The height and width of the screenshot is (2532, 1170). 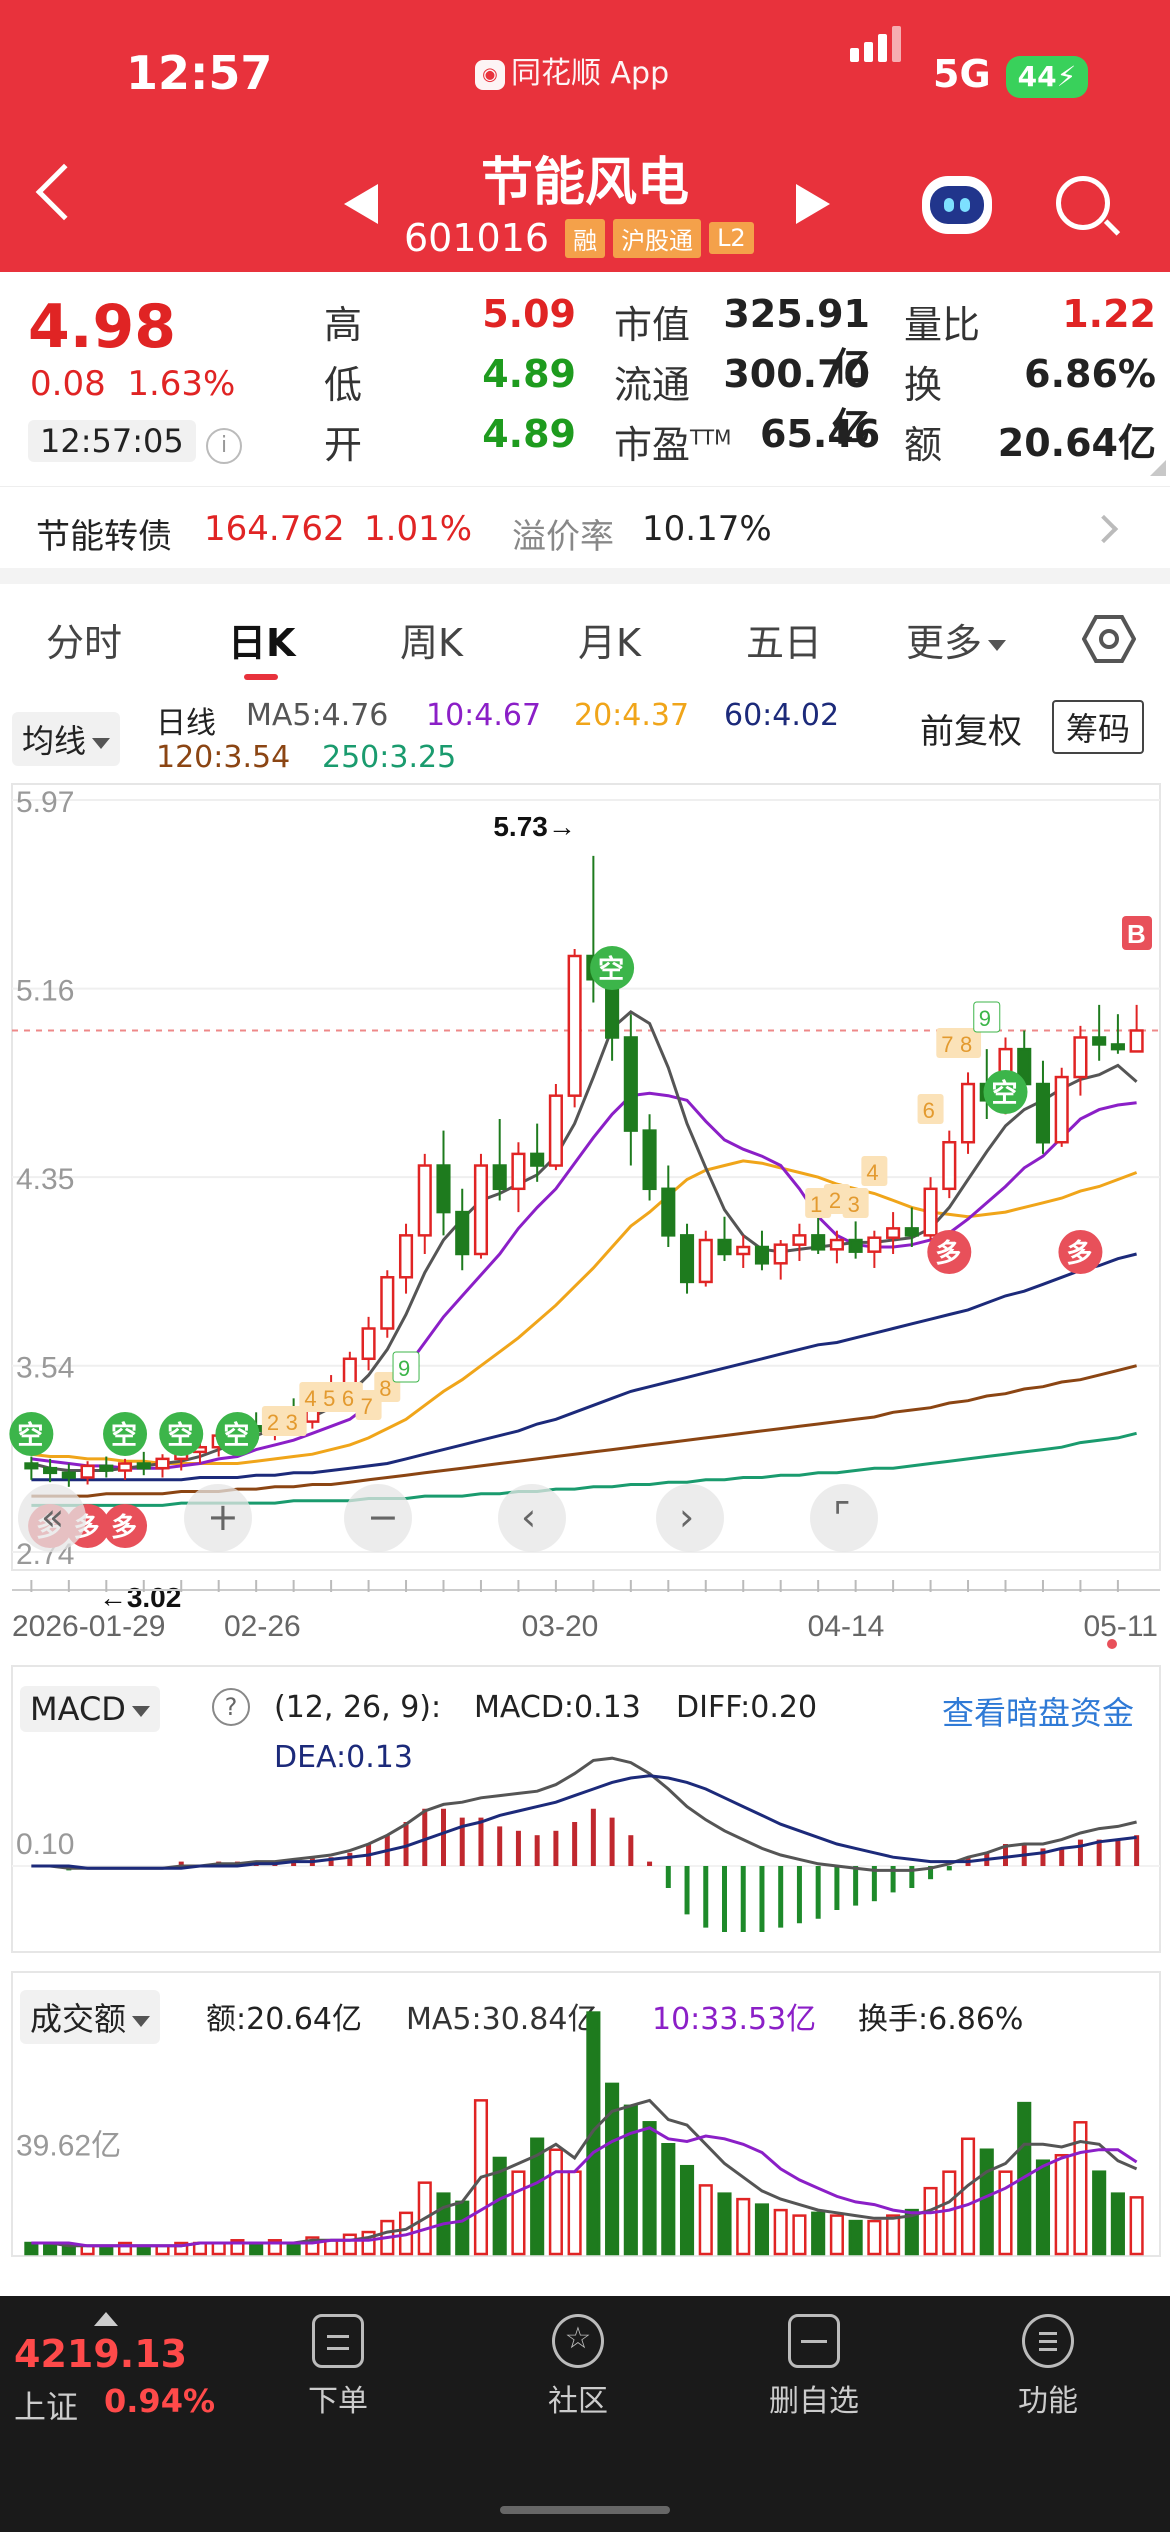 What do you see at coordinates (45, 991) in the screenshot?
I see `y-tick-label: 5.16` at bounding box center [45, 991].